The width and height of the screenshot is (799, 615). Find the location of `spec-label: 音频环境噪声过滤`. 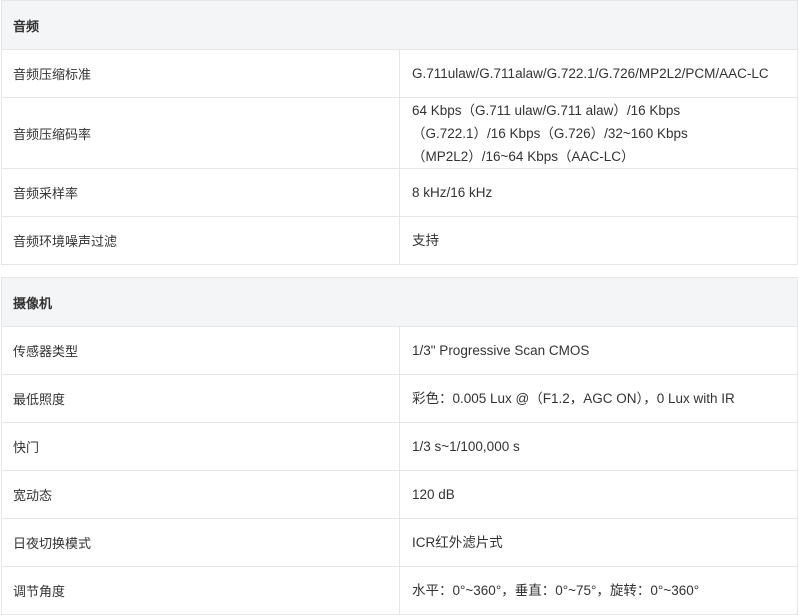

spec-label: 音频环境噪声过滤 is located at coordinates (200, 240).